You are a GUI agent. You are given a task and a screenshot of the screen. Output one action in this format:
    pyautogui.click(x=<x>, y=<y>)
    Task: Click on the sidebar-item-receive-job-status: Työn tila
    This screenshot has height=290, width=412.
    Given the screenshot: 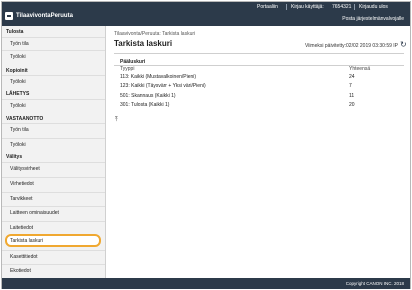 What is the action you would take?
    pyautogui.click(x=53, y=129)
    